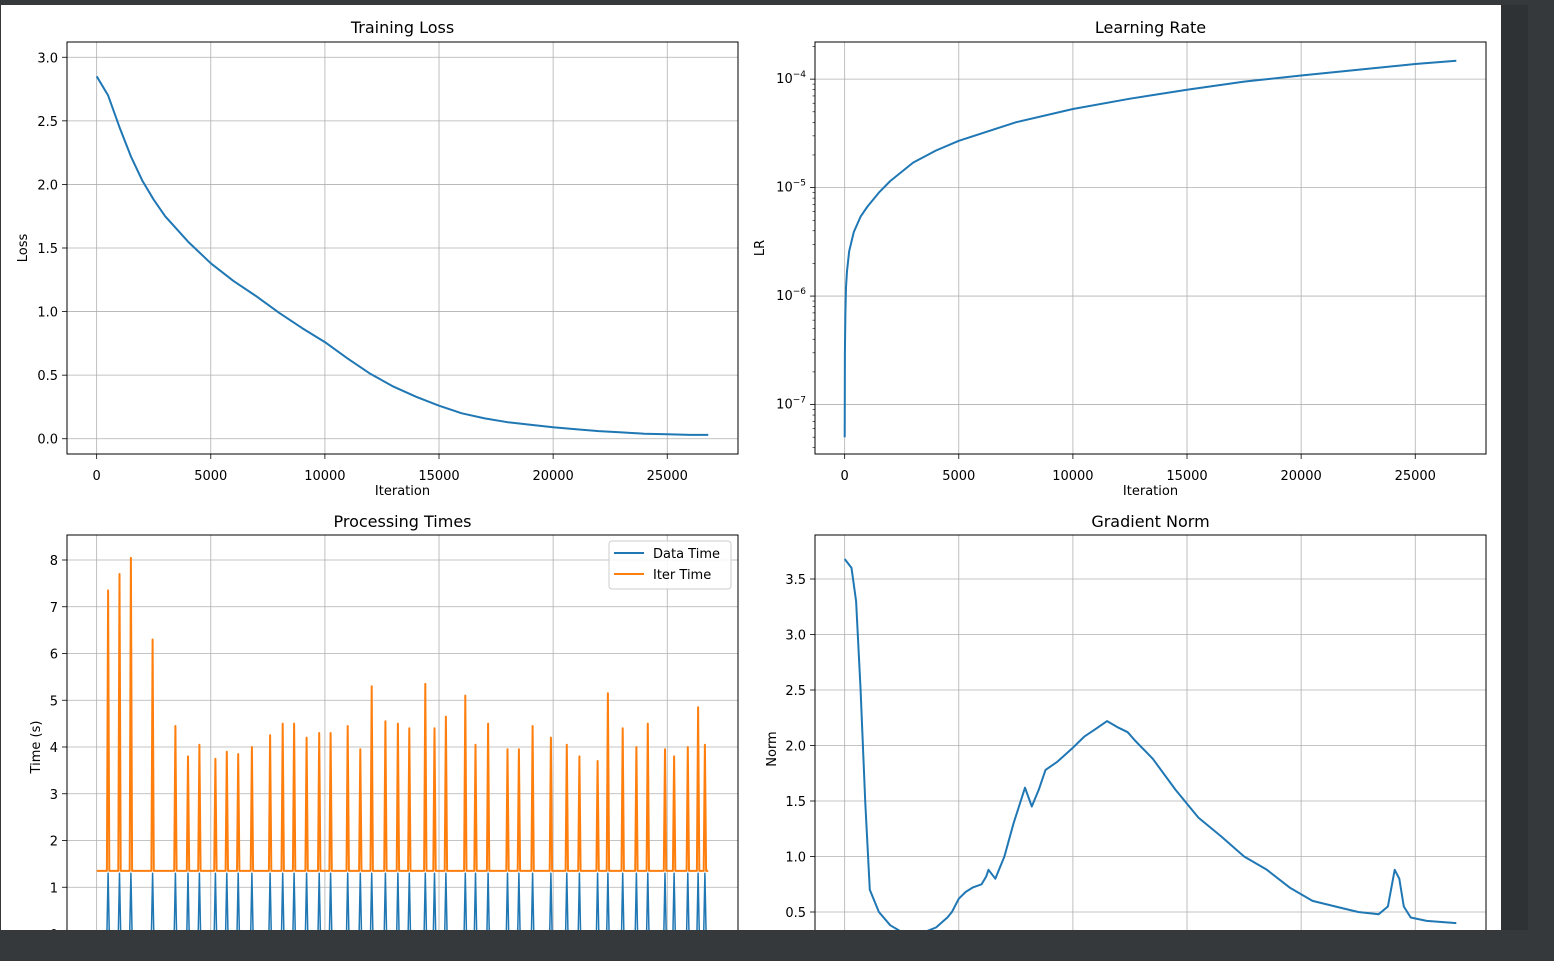 Image resolution: width=1554 pixels, height=961 pixels. Describe the element at coordinates (791, 78) in the screenshot. I see `y-tick-label: 10−4` at that location.